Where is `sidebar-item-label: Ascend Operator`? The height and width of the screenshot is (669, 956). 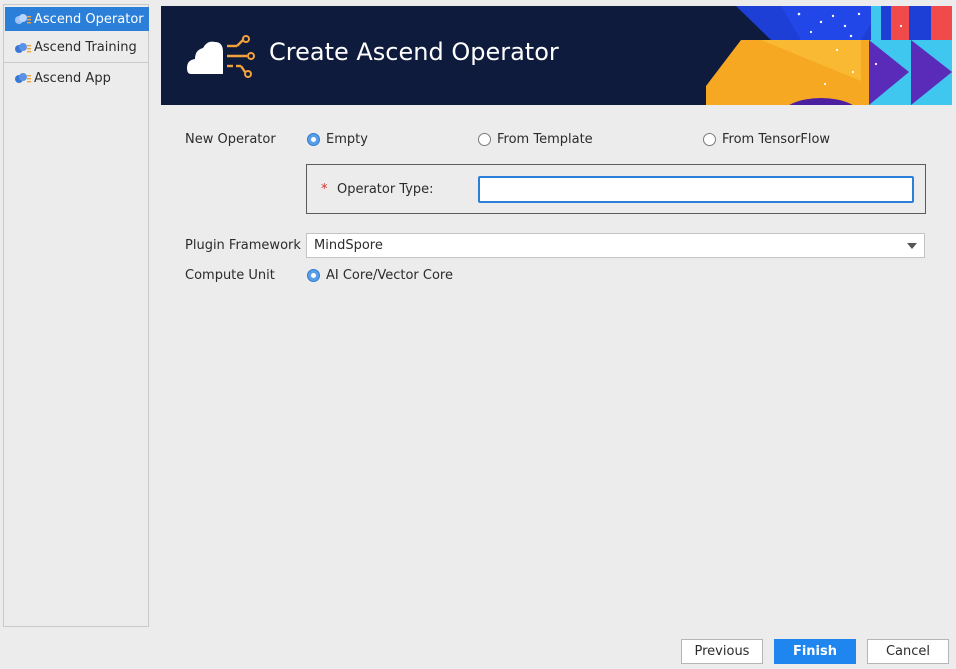 sidebar-item-label: Ascend Operator is located at coordinates (89, 19).